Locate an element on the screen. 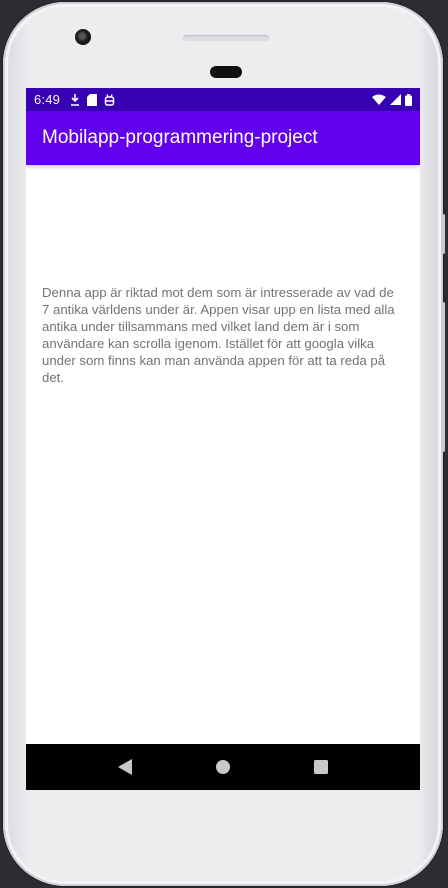 The height and width of the screenshot is (888, 448). home-icon is located at coordinates (223, 767).